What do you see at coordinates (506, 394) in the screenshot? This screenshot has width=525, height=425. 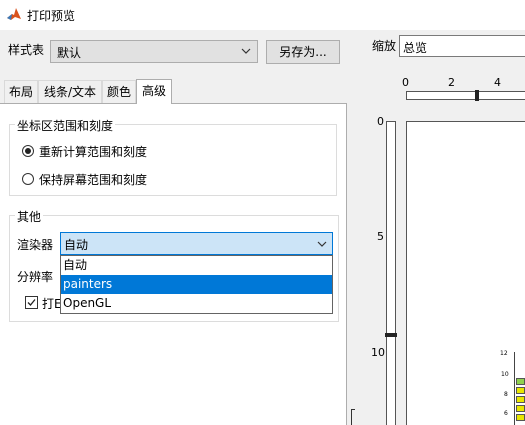 I see `mini-chart-tick: 8` at bounding box center [506, 394].